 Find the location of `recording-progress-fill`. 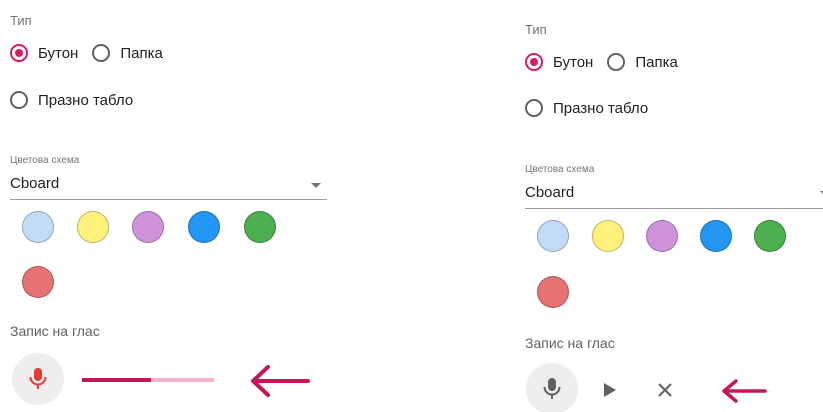

recording-progress-fill is located at coordinates (116, 380).